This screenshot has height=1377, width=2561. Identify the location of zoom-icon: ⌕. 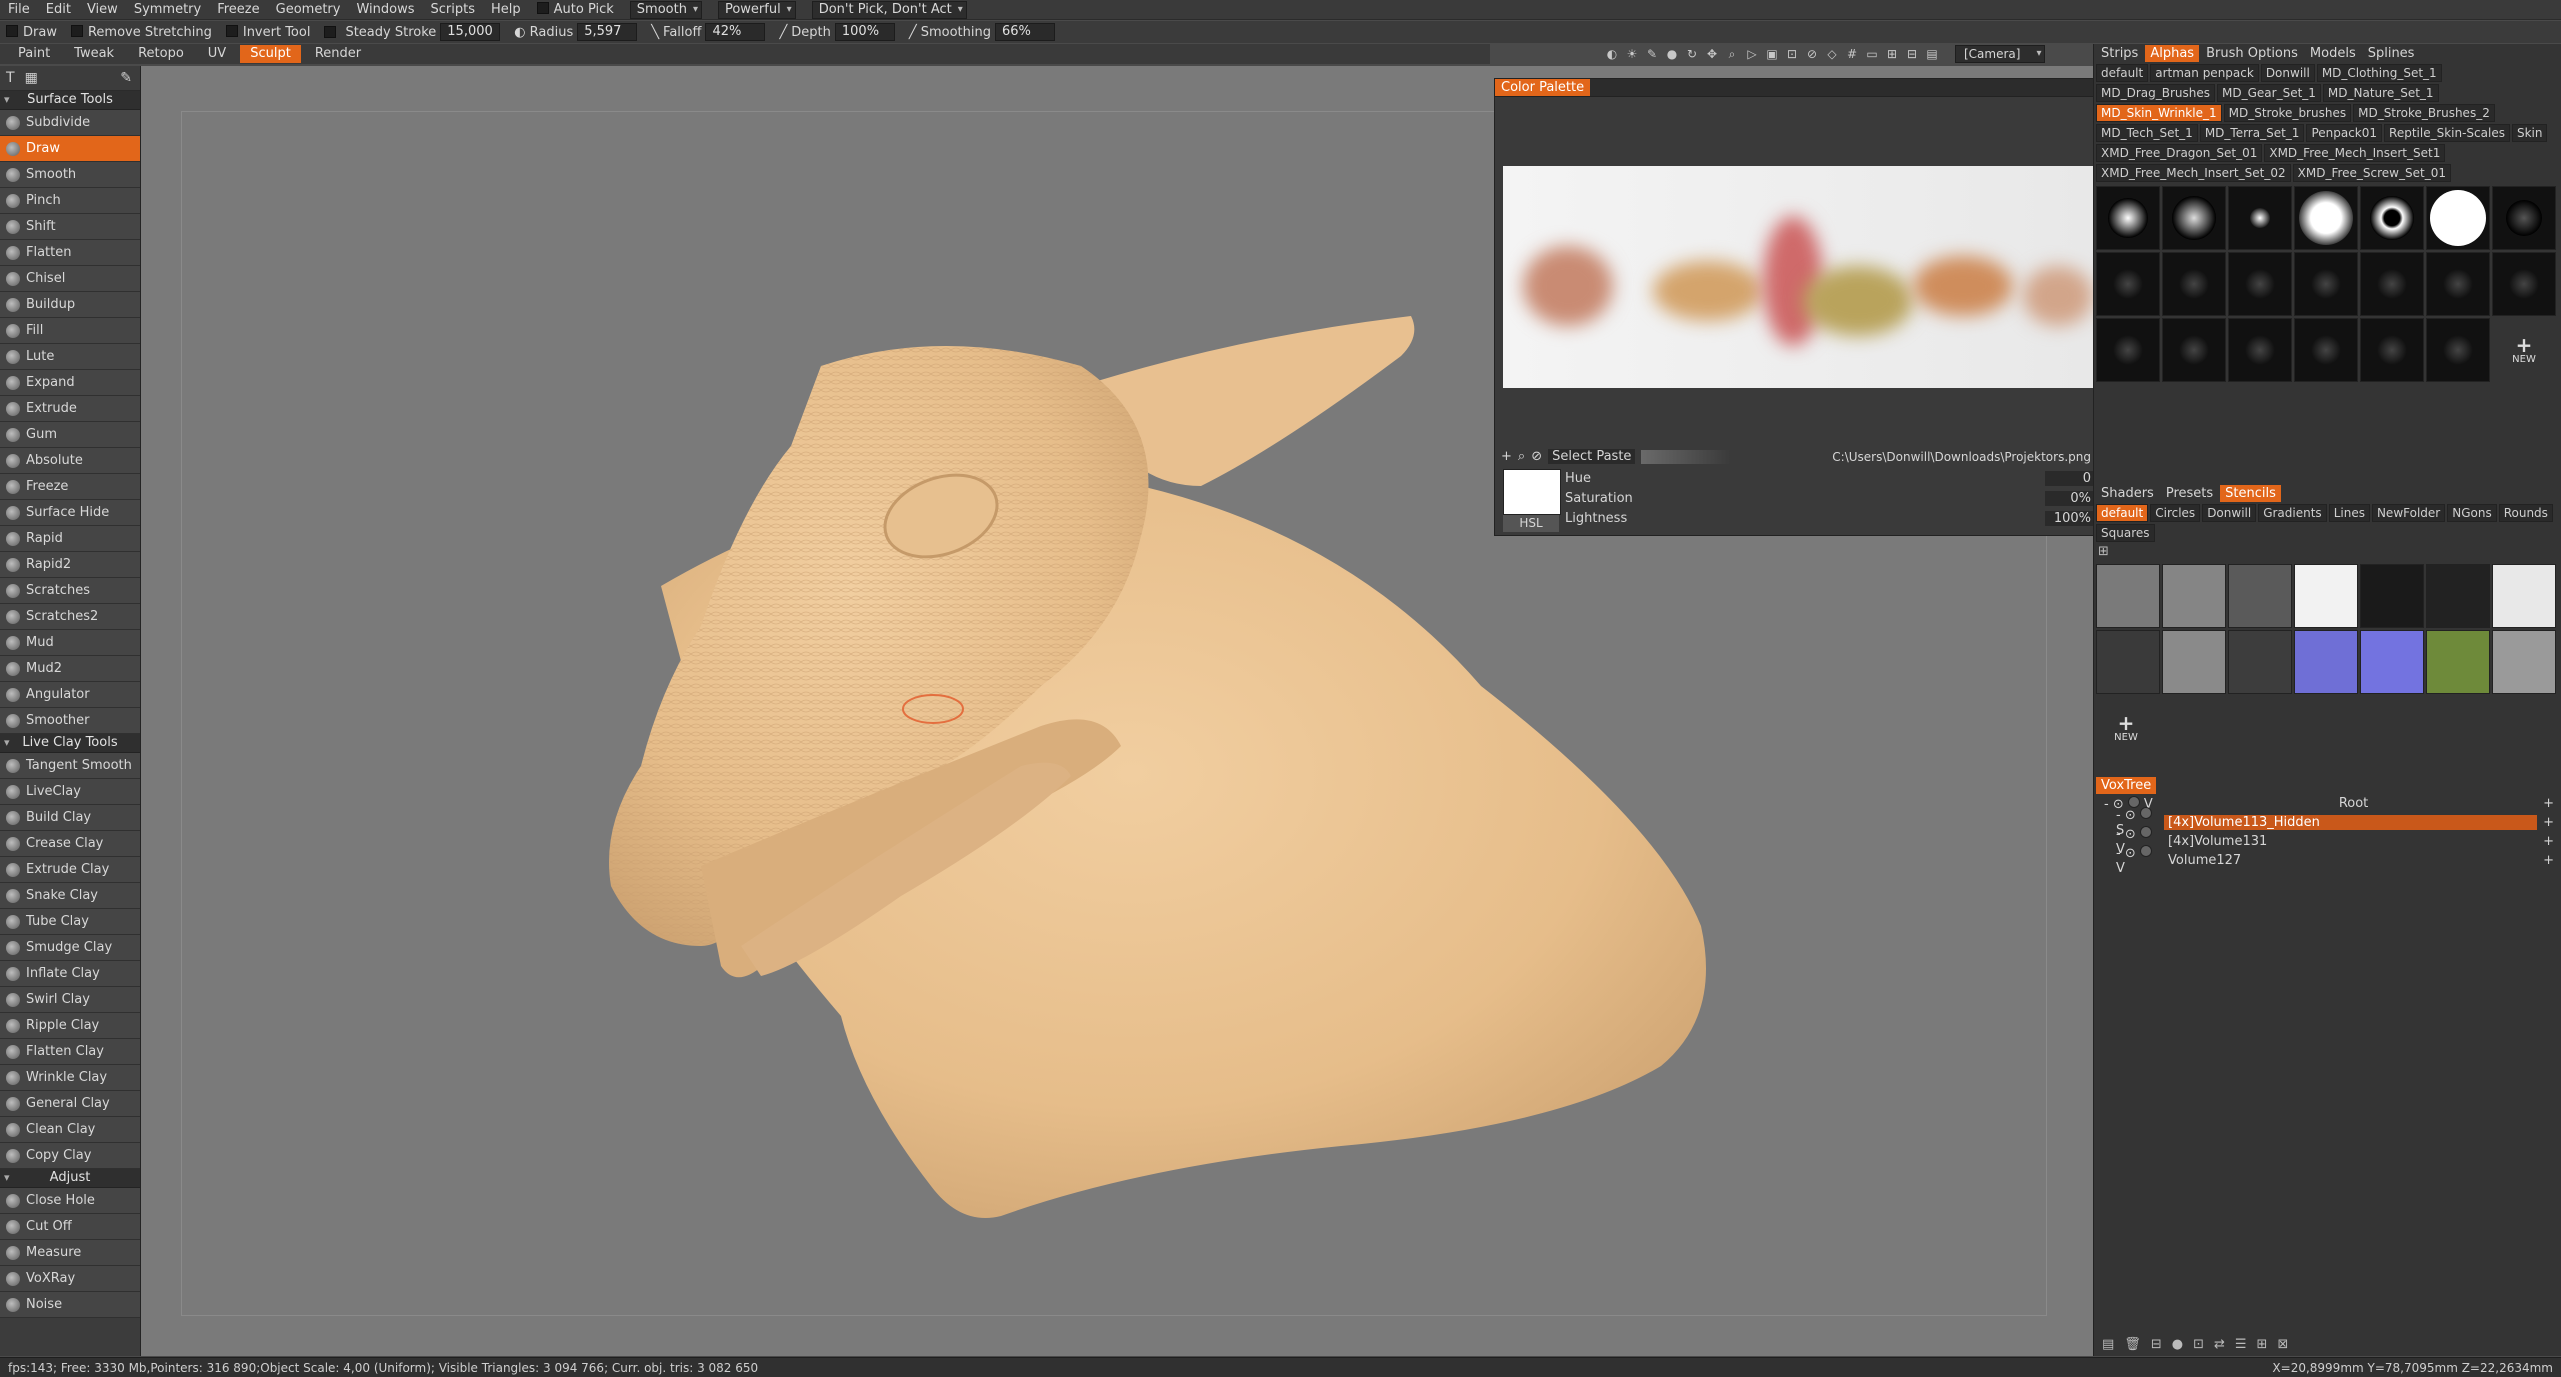
(1732, 54).